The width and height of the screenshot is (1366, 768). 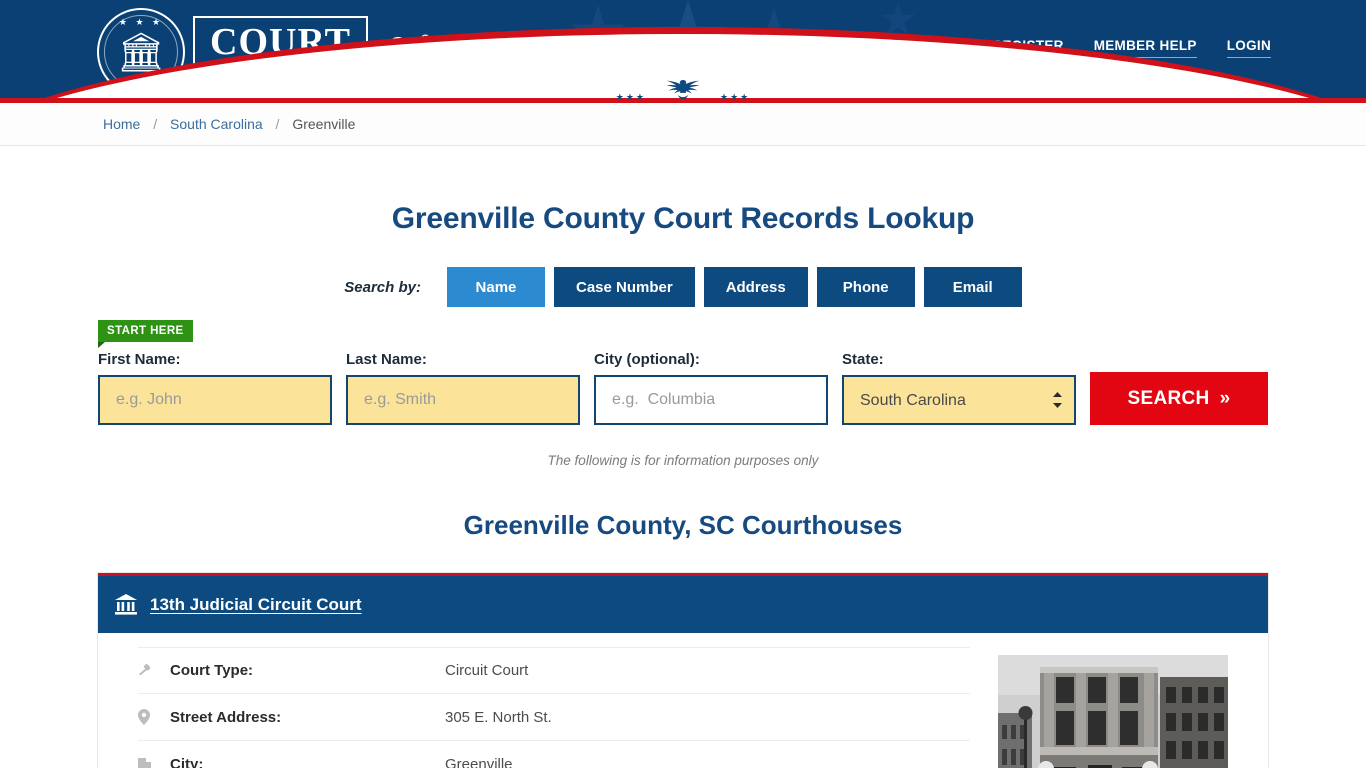 What do you see at coordinates (865, 287) in the screenshot?
I see `tab-phone: Phone` at bounding box center [865, 287].